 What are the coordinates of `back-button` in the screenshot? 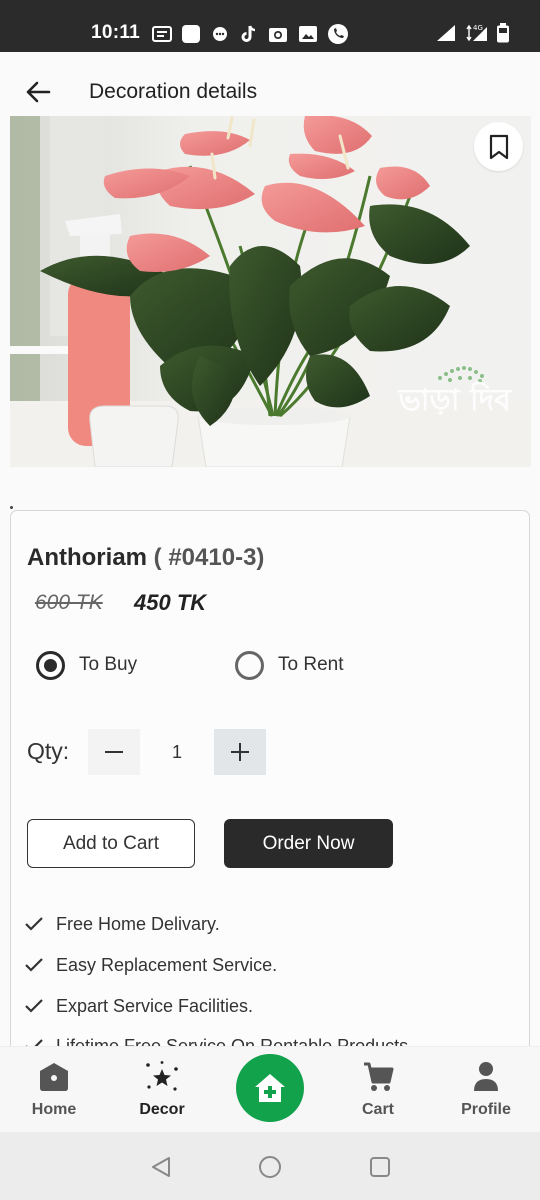 It's located at (38, 92).